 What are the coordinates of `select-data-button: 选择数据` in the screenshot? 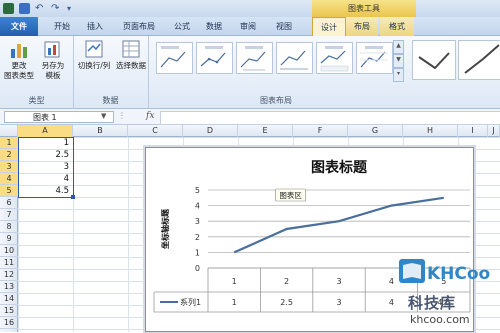 It's located at (131, 55).